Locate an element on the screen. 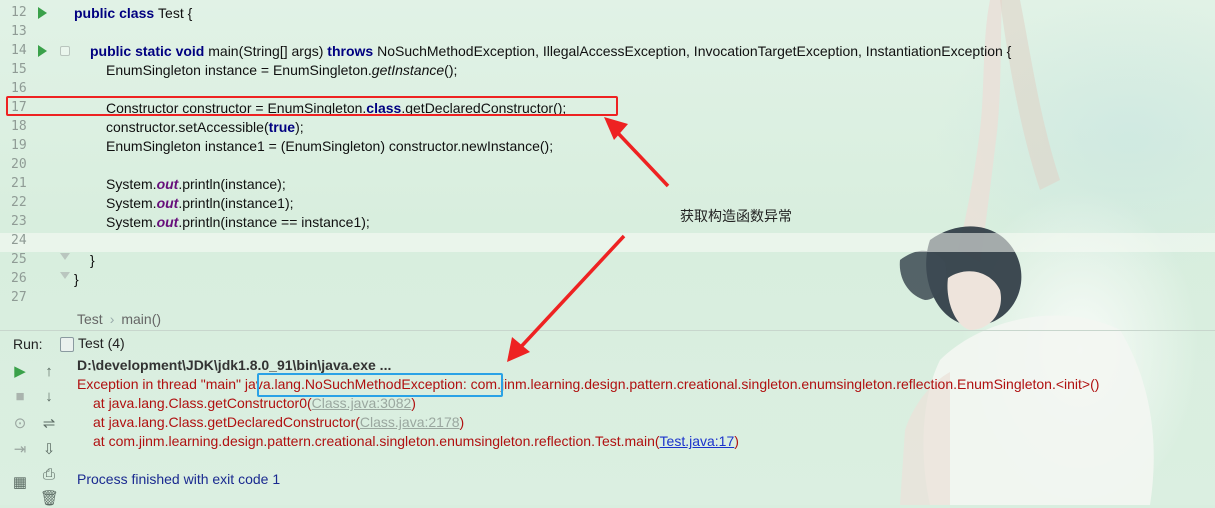  arrow-to-code is located at coordinates (637, 152).